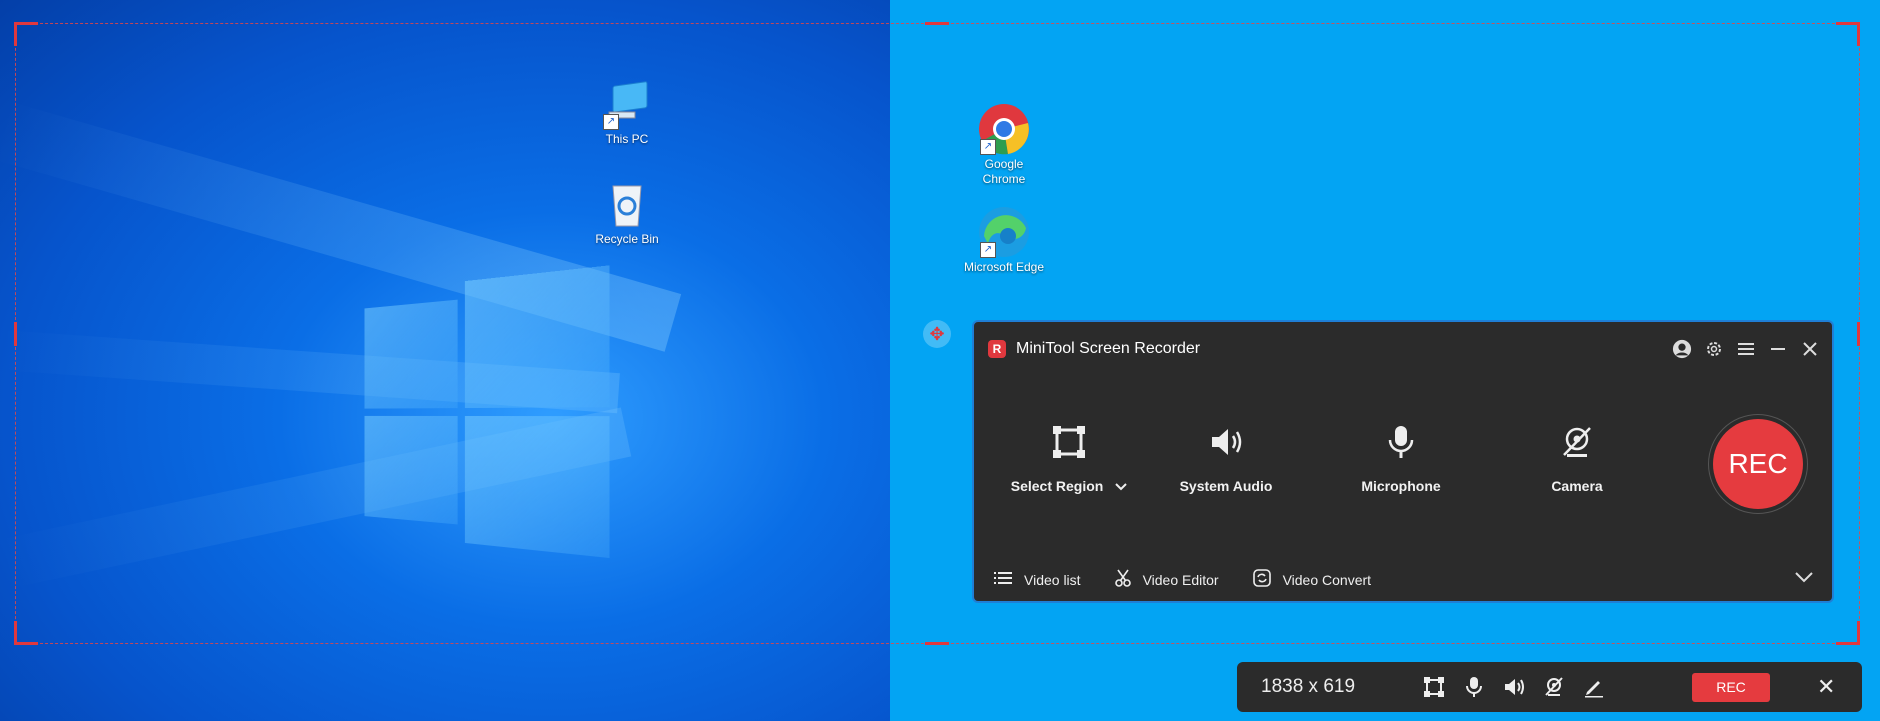 Image resolution: width=1880 pixels, height=721 pixels. Describe the element at coordinates (997, 349) in the screenshot. I see `app-logo: R` at that location.